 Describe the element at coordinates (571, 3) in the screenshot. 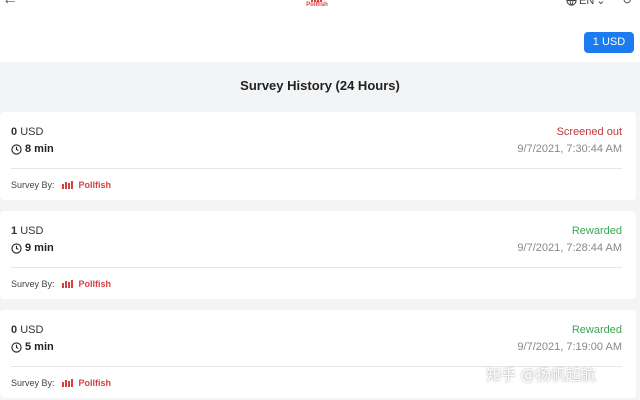

I see `globe-icon` at that location.